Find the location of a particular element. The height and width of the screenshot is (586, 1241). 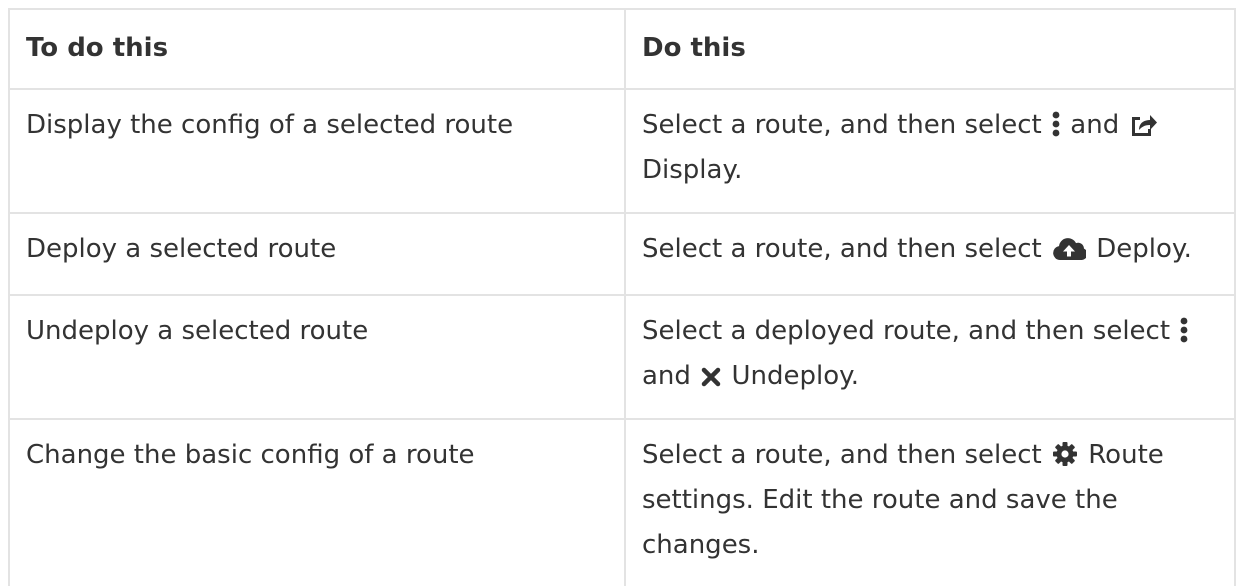

header-task-label: To do this is located at coordinates (97, 48).